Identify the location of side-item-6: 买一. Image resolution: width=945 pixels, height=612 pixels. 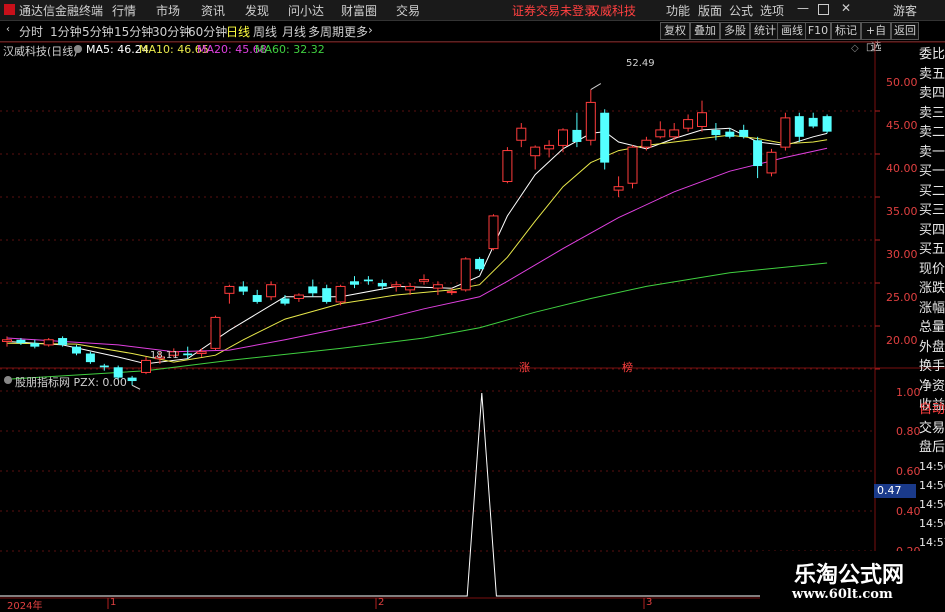
(932, 171).